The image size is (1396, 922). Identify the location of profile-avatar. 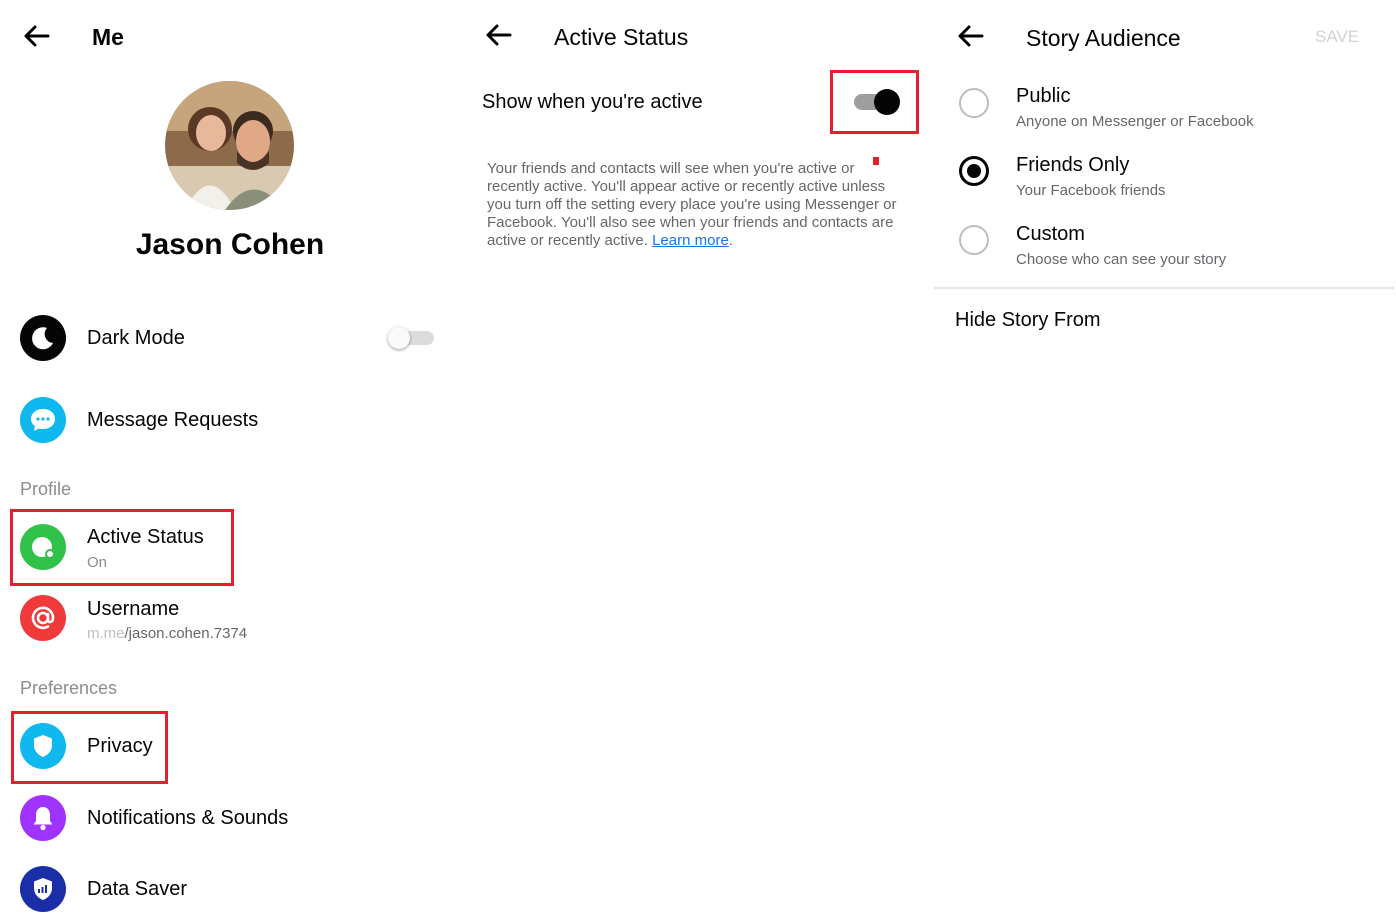
(229, 145).